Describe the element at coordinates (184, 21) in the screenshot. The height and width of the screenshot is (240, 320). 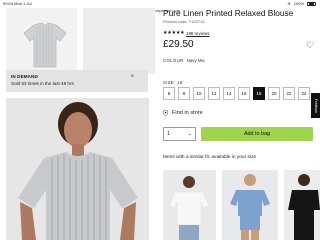
I see `product-code: Product code: T120713` at that location.